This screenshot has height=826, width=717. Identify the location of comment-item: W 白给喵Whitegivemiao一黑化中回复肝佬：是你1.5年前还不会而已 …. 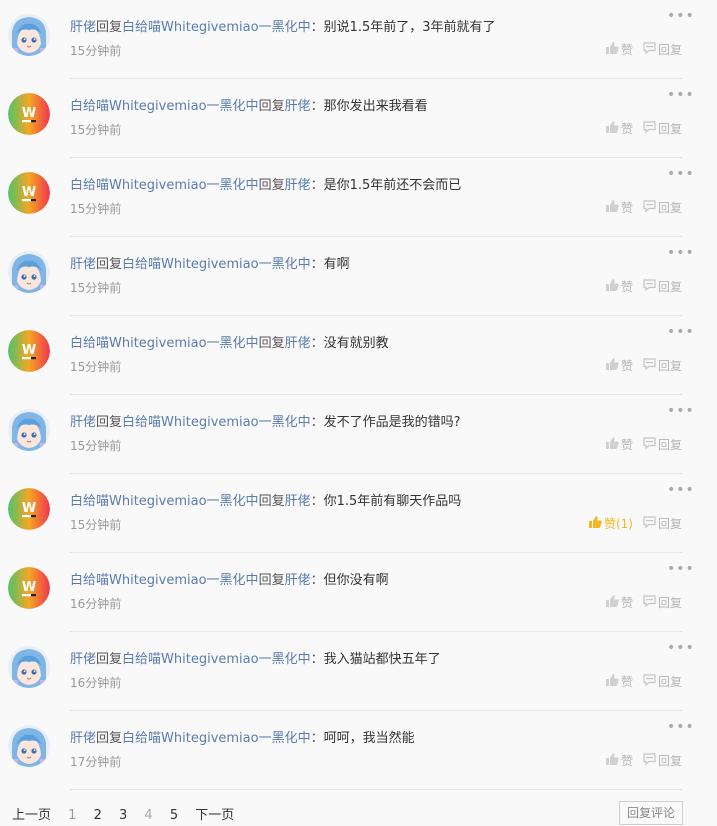
(358, 197).